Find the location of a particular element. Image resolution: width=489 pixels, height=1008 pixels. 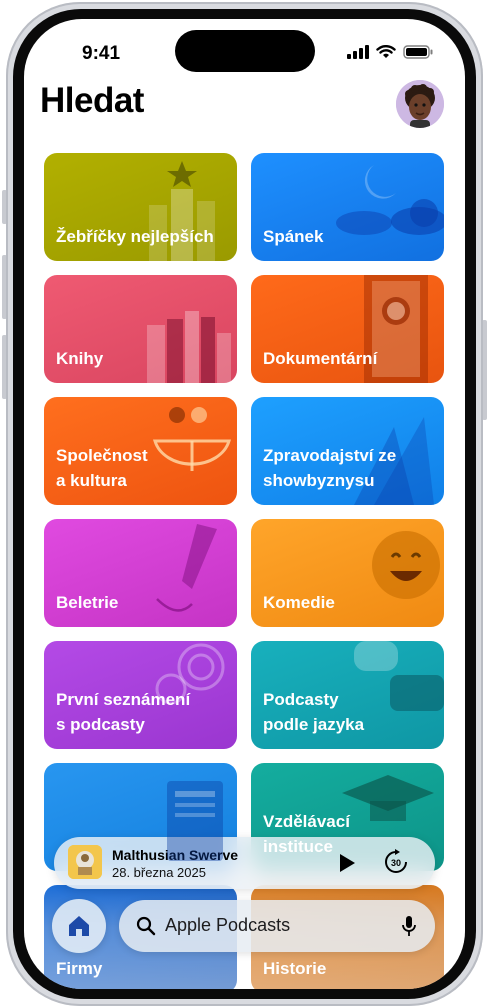

category-tile-education: Vzdělávací instituce is located at coordinates (347, 817).